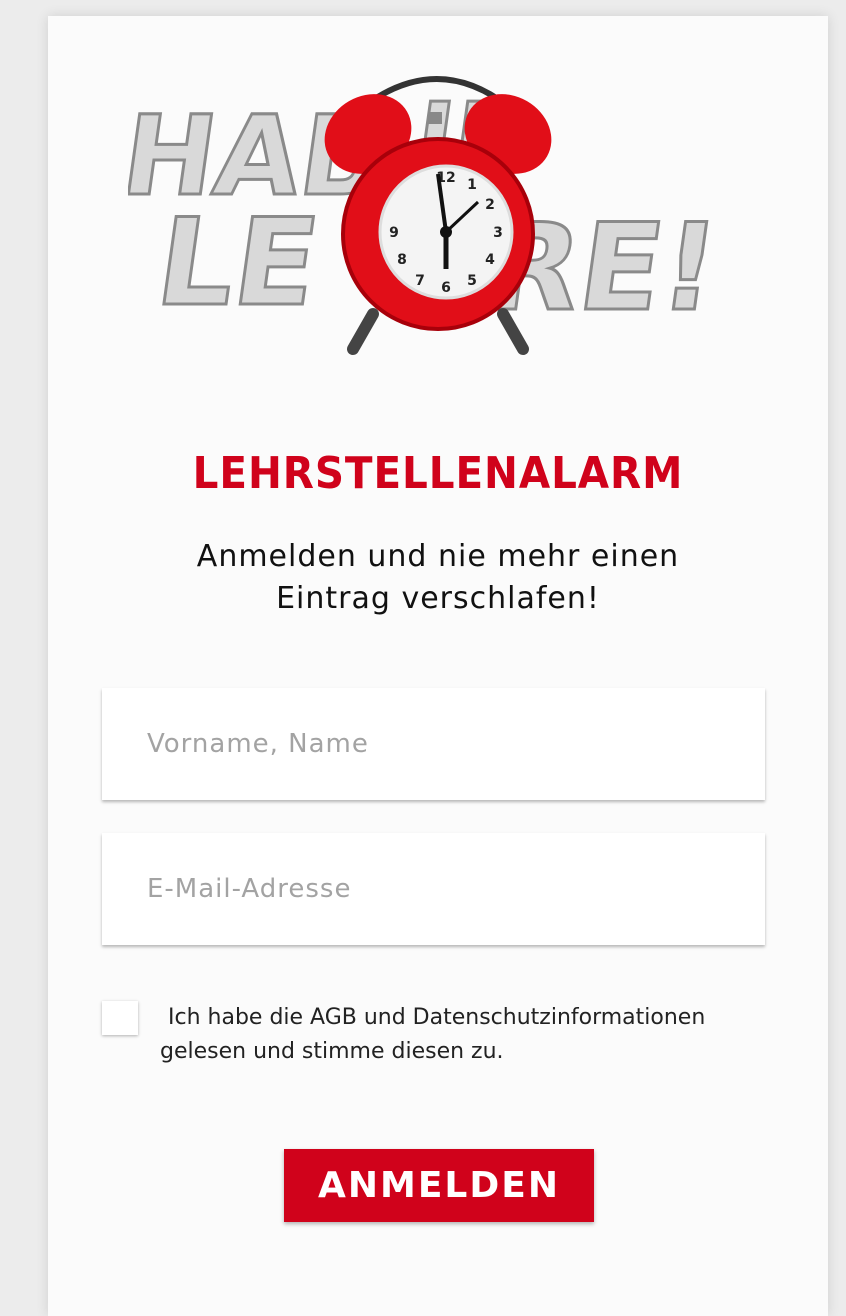 This screenshot has width=846, height=1316. What do you see at coordinates (394, 233) in the screenshot?
I see `svg-text: 9` at bounding box center [394, 233].